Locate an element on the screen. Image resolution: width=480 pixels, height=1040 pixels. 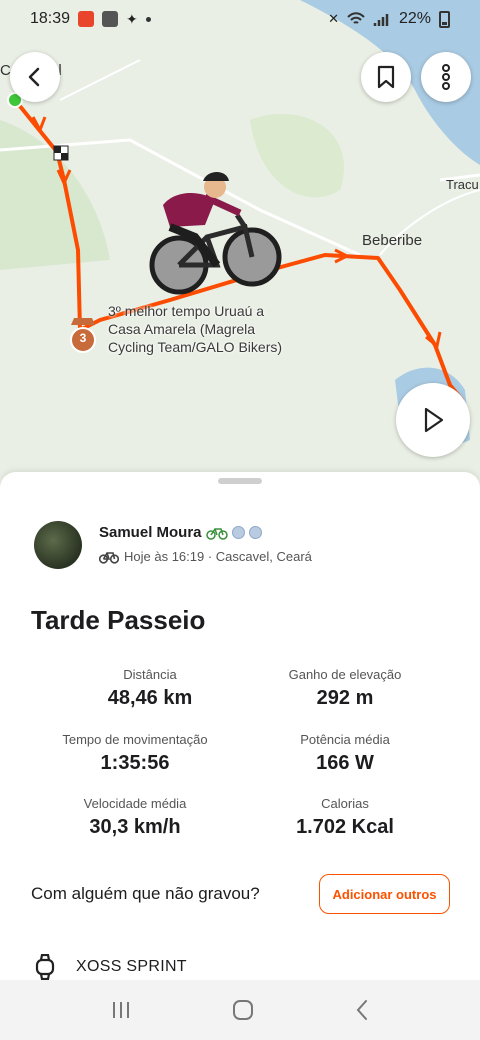
add-others-button: Adicionar outros is located at coordinates (384, 894).